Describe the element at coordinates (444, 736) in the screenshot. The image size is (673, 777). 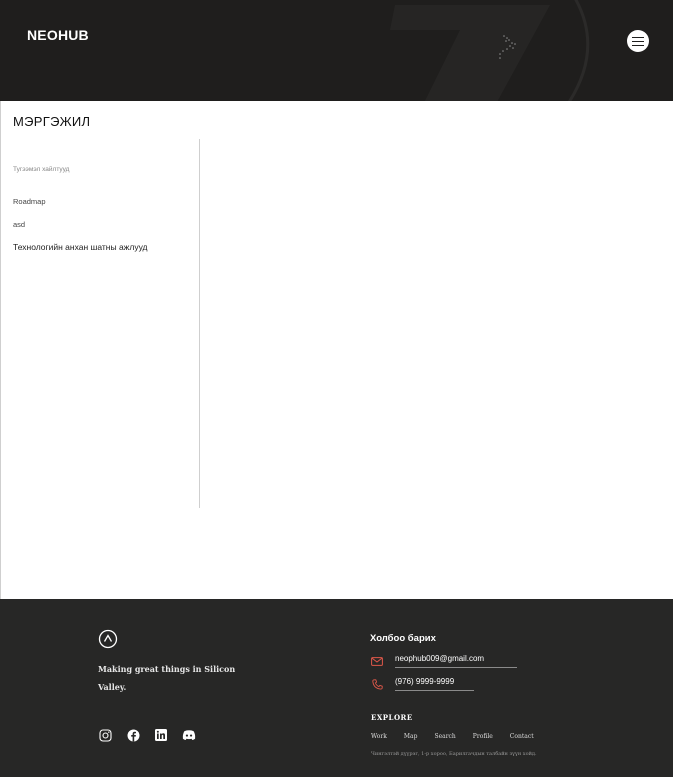
I see `footer-link-search: Search` at that location.